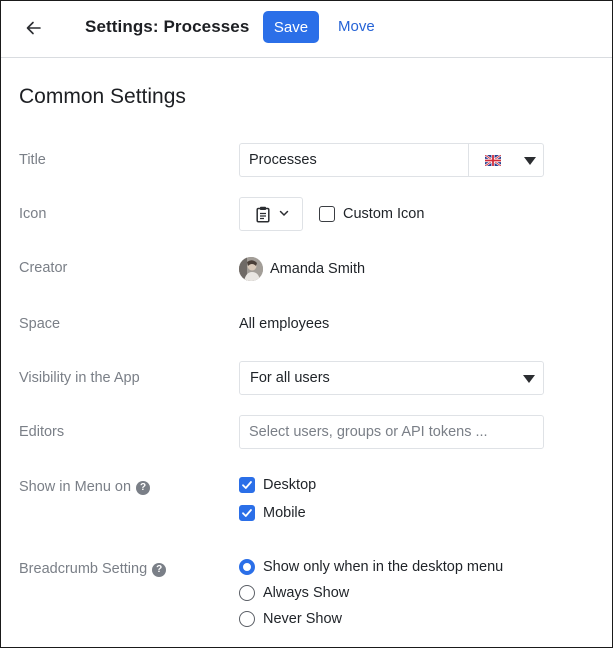 The height and width of the screenshot is (648, 613). Describe the element at coordinates (290, 378) in the screenshot. I see `visibility-value: For all users` at that location.